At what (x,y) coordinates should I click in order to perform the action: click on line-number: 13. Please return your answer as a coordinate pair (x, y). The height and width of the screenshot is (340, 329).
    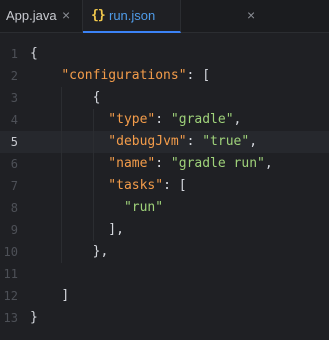
    Looking at the image, I should click on (10, 318).